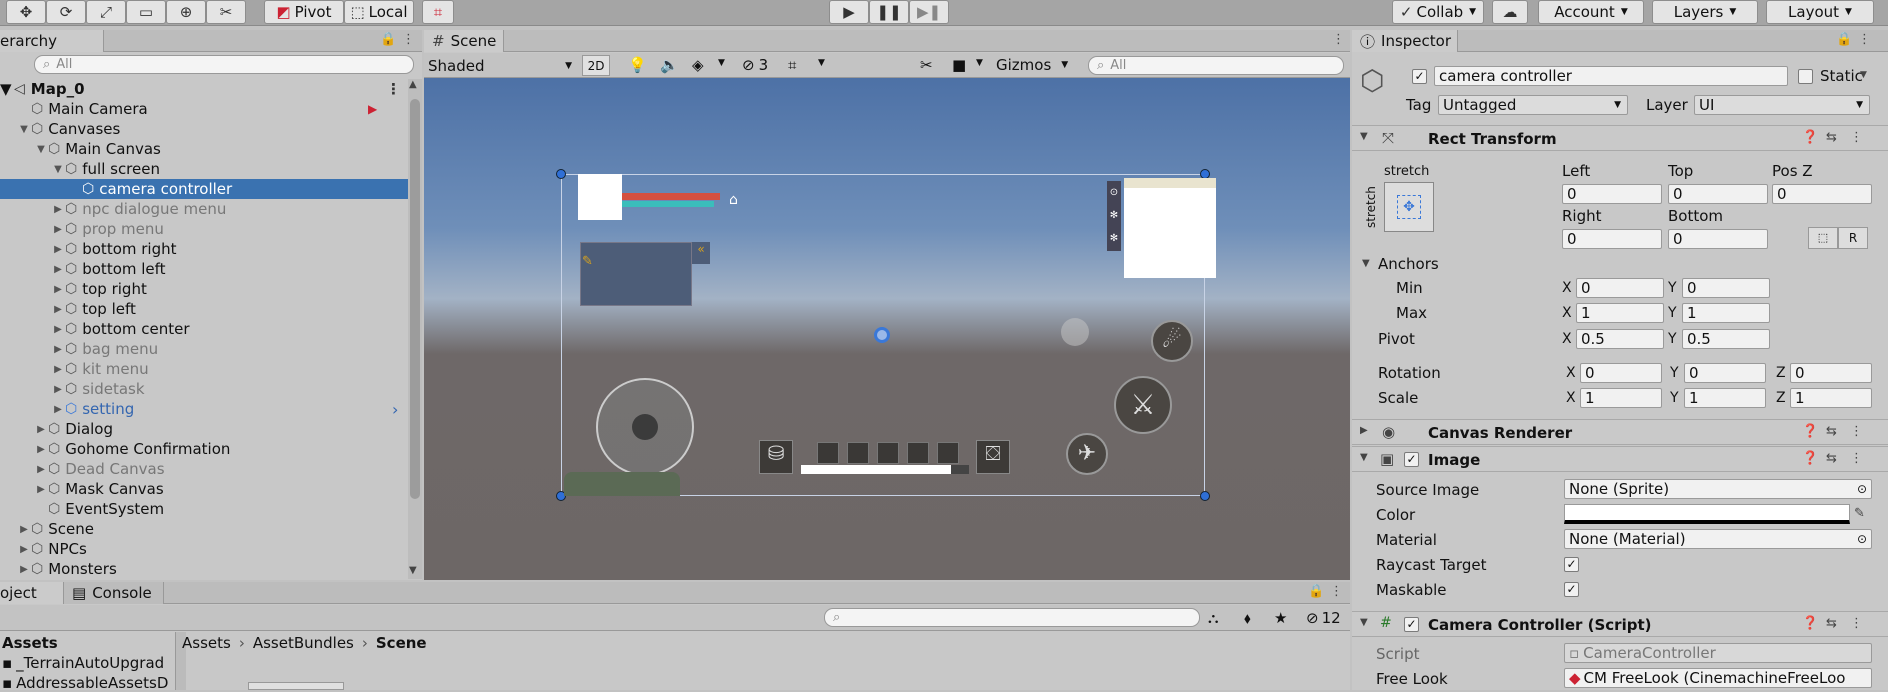  What do you see at coordinates (205, 569) in the screenshot?
I see `hierarchy-row: ▶ ⬡ Monsters` at bounding box center [205, 569].